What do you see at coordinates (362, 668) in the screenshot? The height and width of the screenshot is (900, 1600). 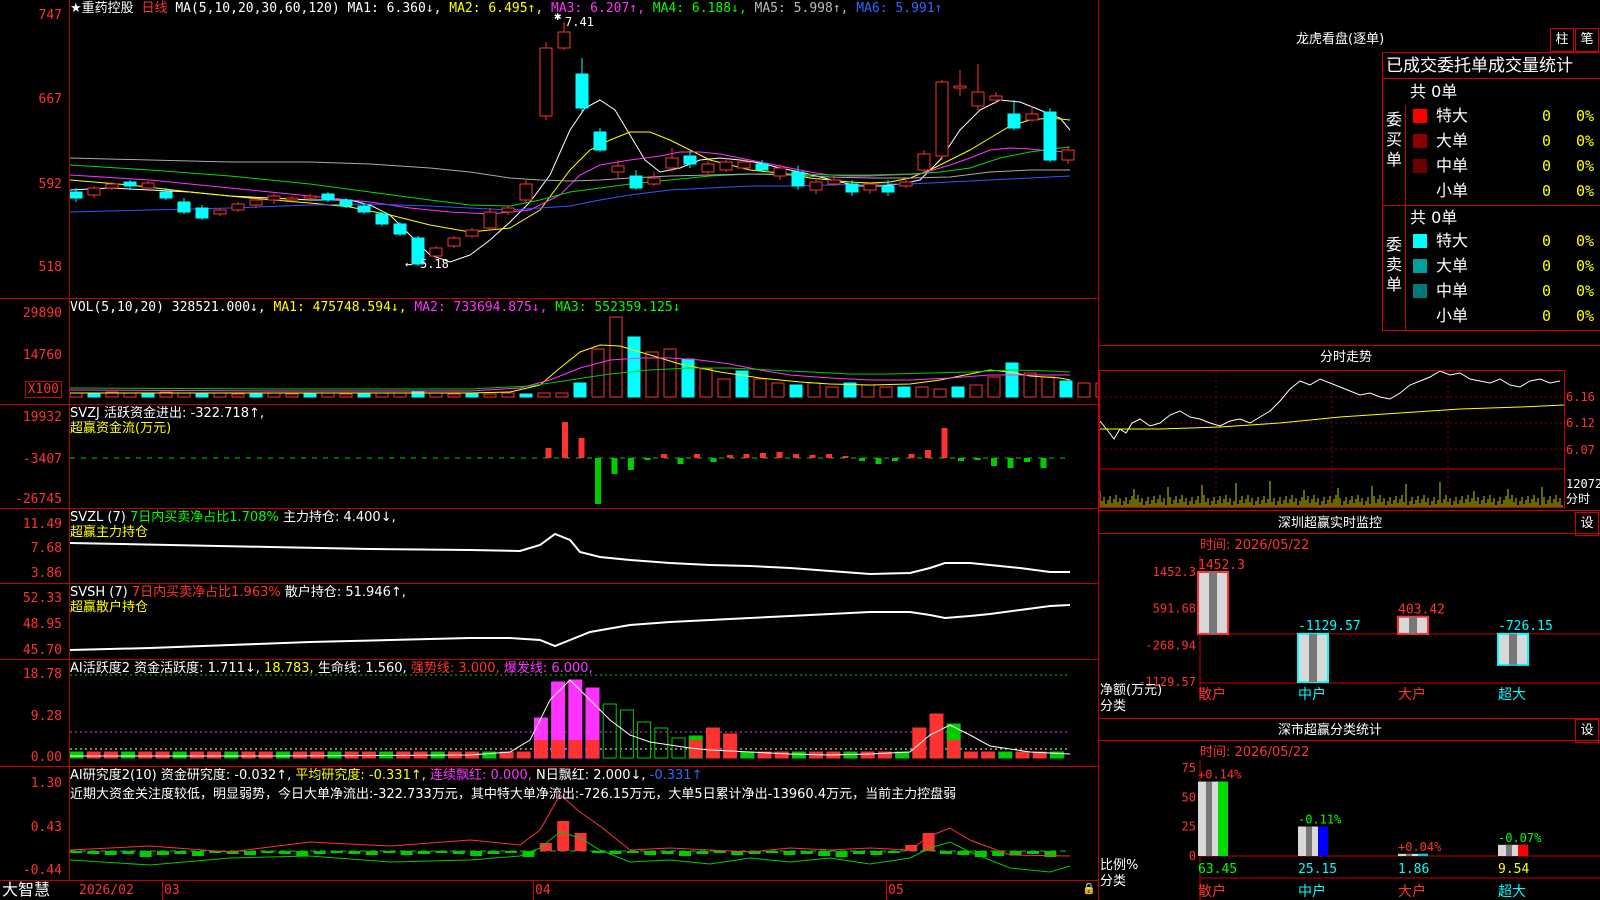 I see `ai1-c: 生命线: 1.560,` at bounding box center [362, 668].